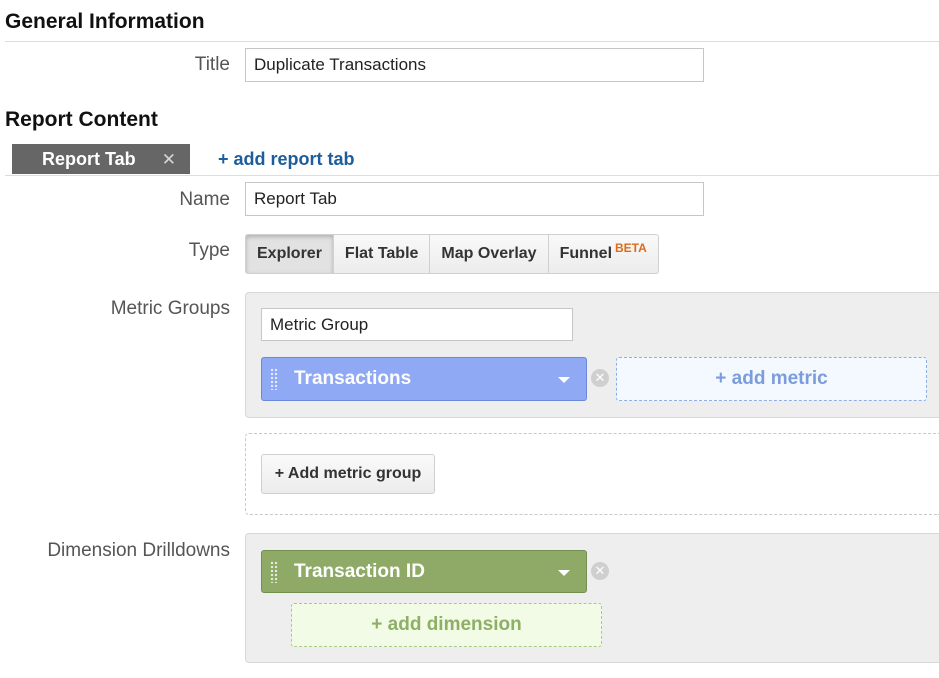 The image size is (939, 678). Describe the element at coordinates (600, 378) in the screenshot. I see `remove-metric-icon: ✕` at that location.